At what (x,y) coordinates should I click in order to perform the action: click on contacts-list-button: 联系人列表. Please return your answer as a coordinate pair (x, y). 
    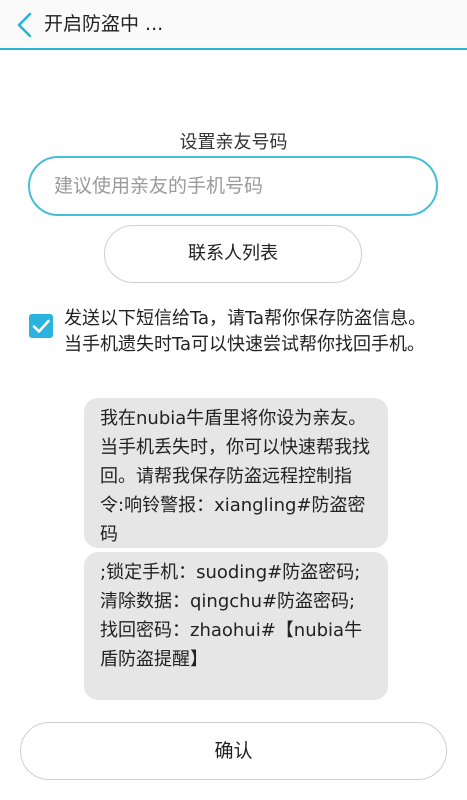
    Looking at the image, I should click on (233, 254).